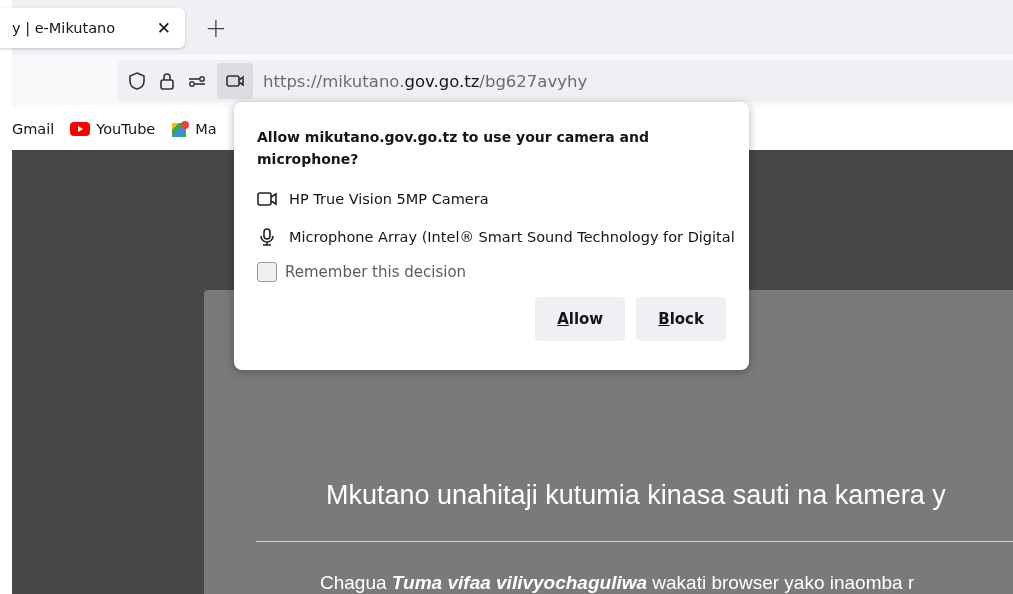 This screenshot has width=1013, height=594. I want to click on url-text: https://mikutano.gov.go.tz/bg627avyhy, so click(425, 81).